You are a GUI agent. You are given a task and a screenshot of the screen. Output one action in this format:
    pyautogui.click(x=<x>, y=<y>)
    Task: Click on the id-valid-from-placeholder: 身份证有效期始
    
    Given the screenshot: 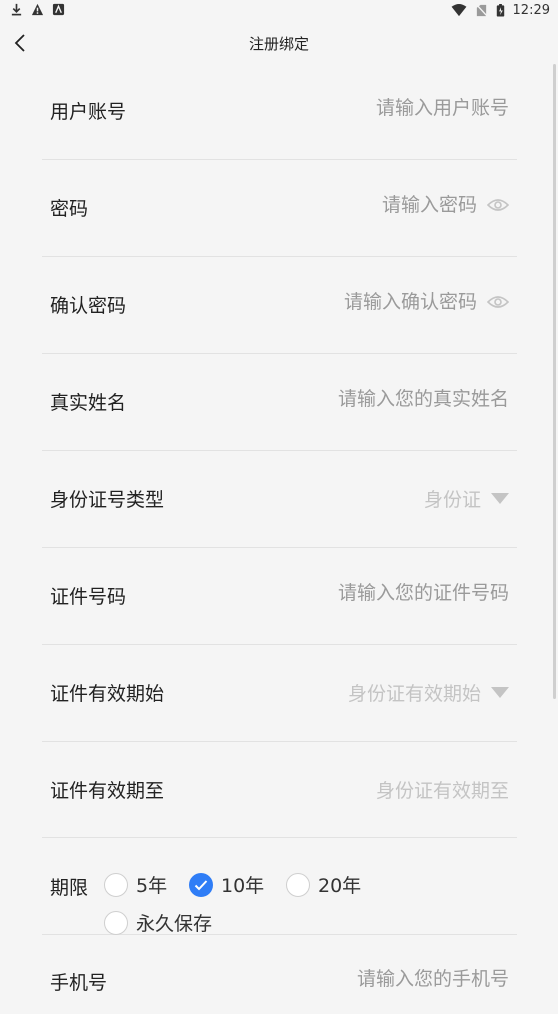 What is the action you would take?
    pyautogui.click(x=414, y=694)
    